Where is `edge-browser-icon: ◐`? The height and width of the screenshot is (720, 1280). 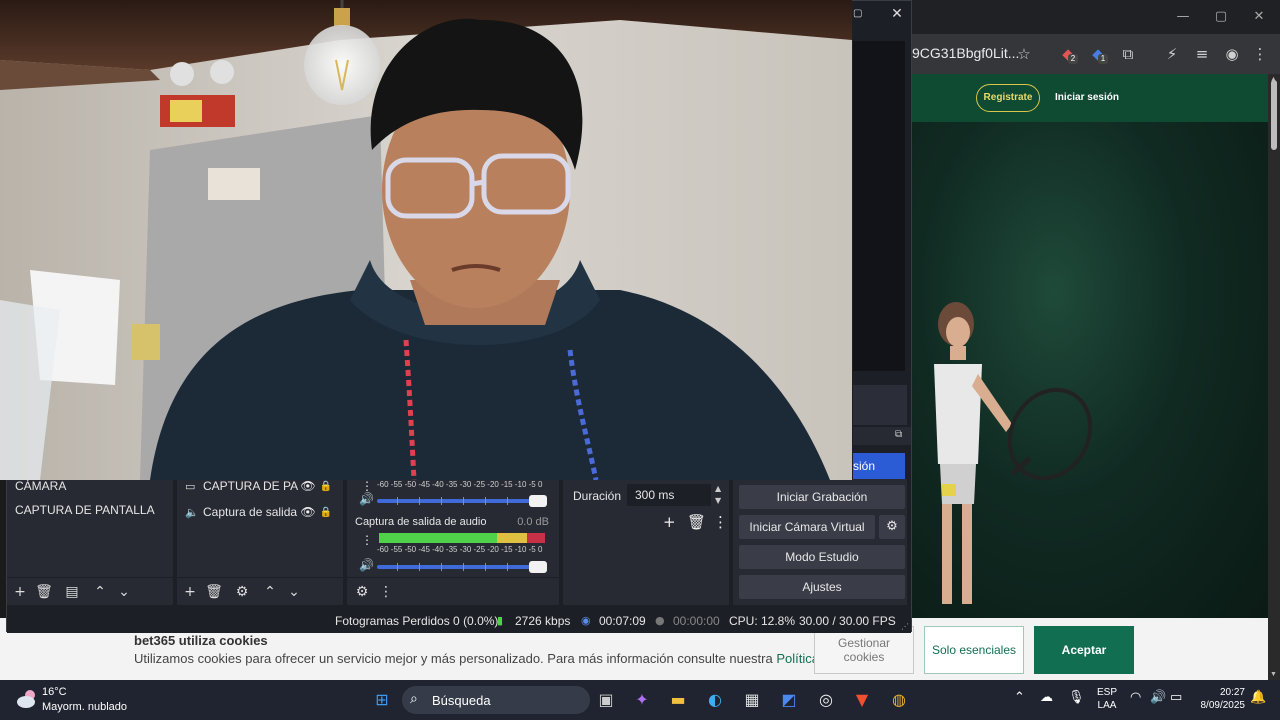 edge-browser-icon: ◐ is located at coordinates (715, 700).